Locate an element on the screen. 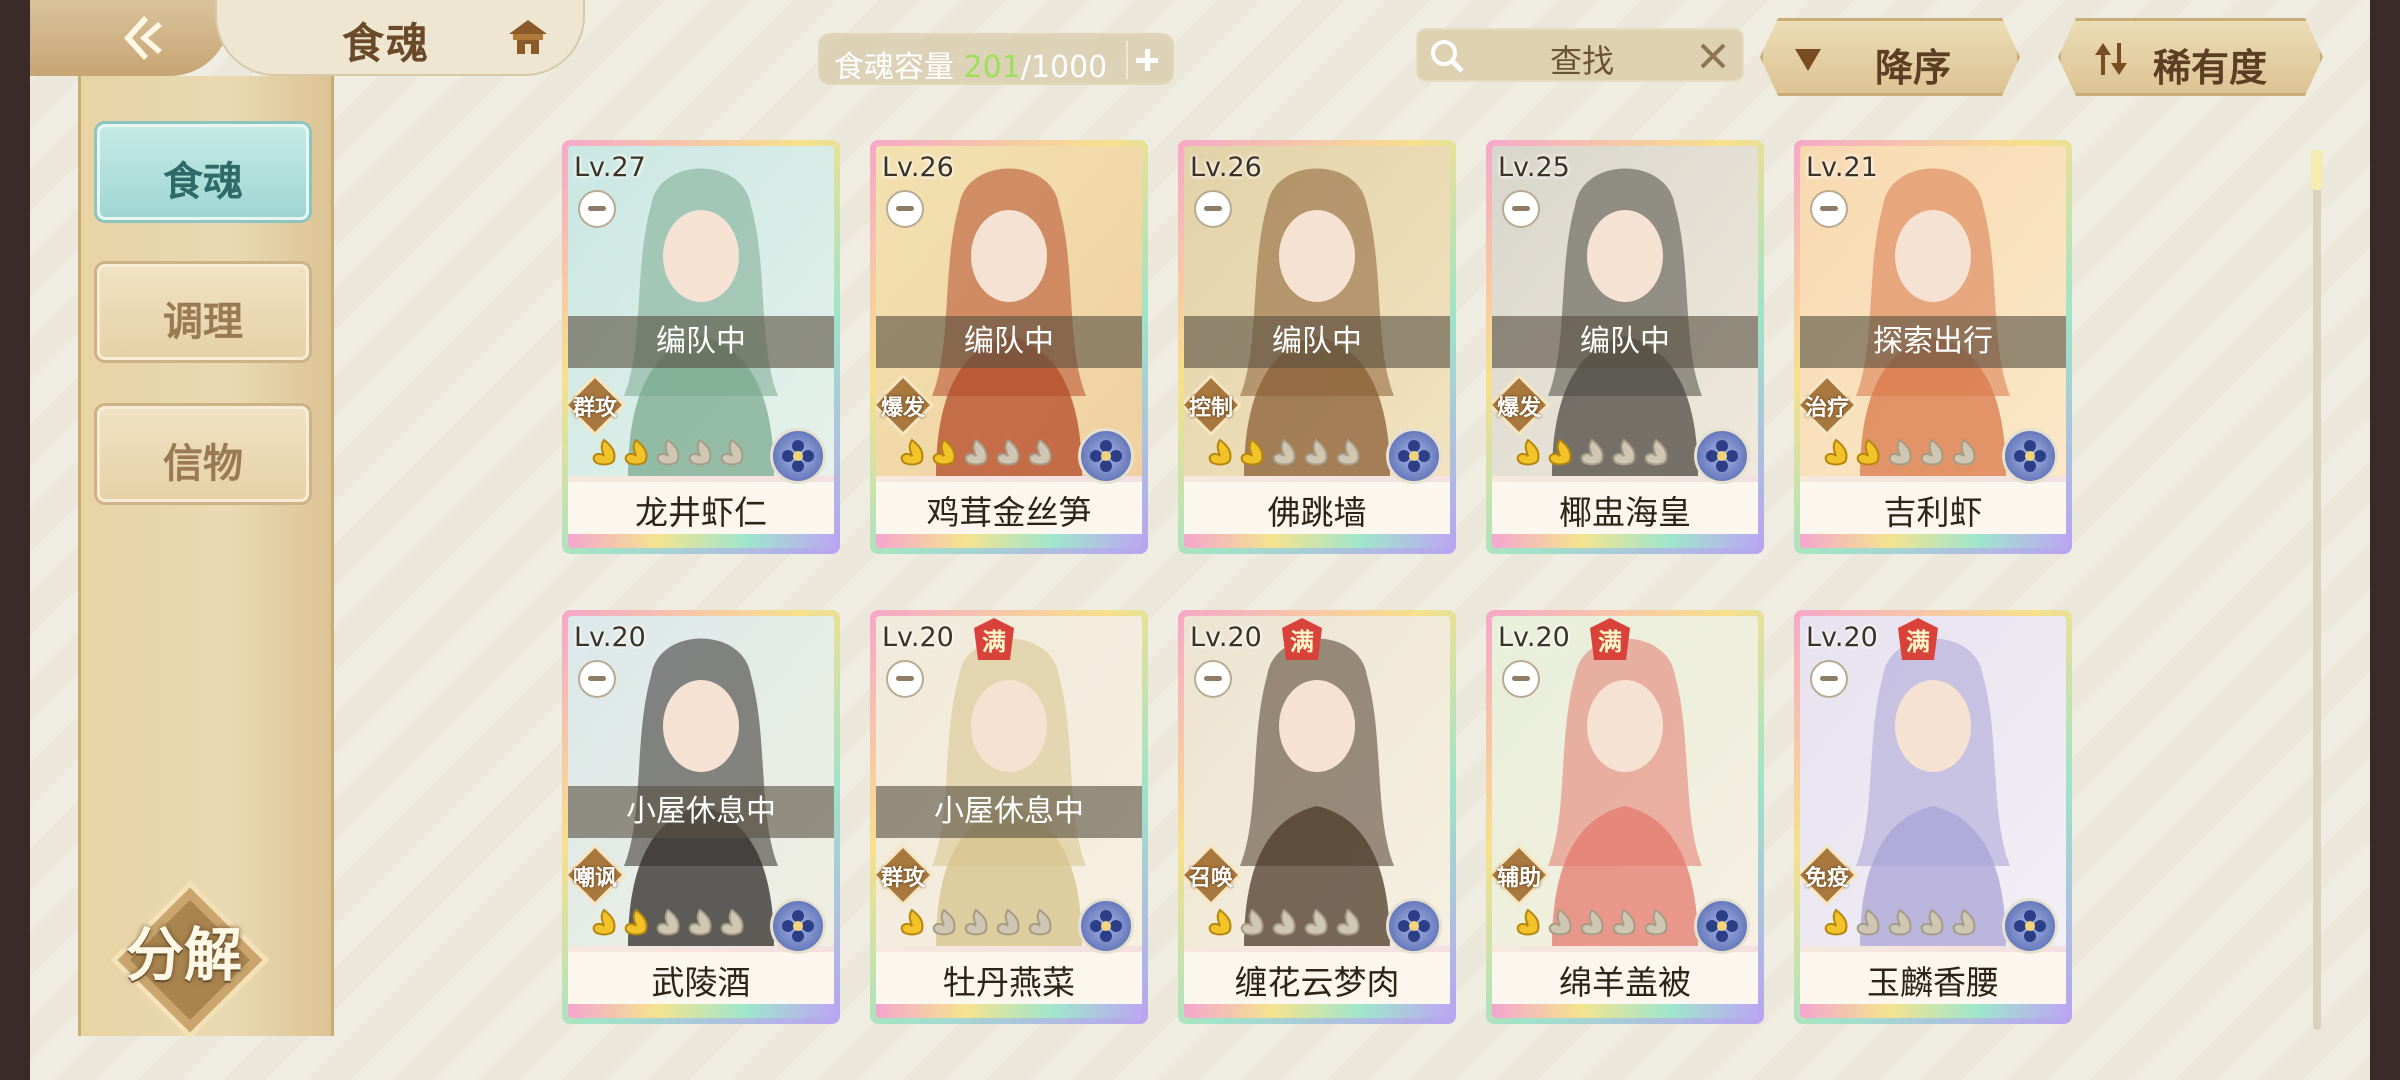 The image size is (2400, 1080). card-inner: Lv.27 编队中 群攻 龙井虾仁 is located at coordinates (701, 347).